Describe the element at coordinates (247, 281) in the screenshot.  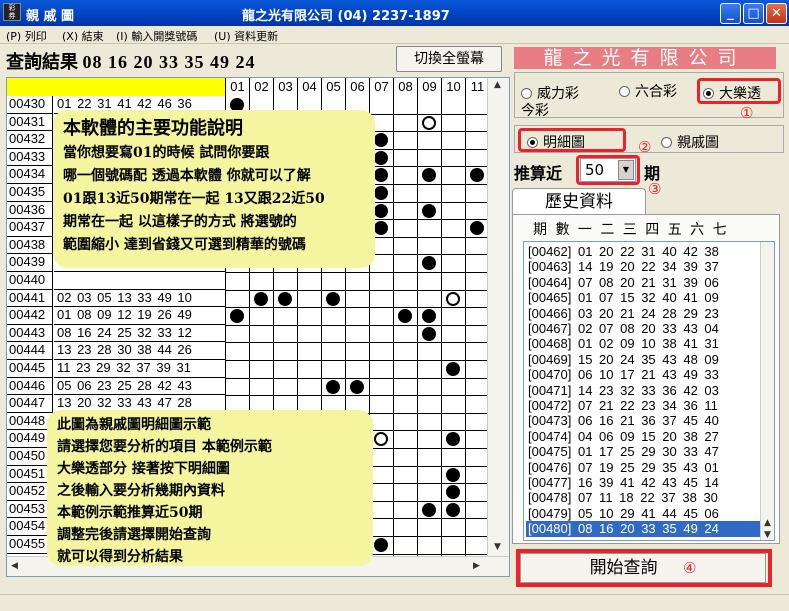
I see `table-row: 00440` at that location.